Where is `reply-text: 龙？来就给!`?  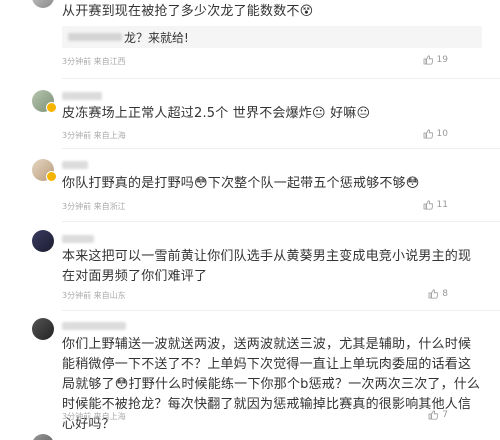 reply-text: 龙？来就给! is located at coordinates (156, 38).